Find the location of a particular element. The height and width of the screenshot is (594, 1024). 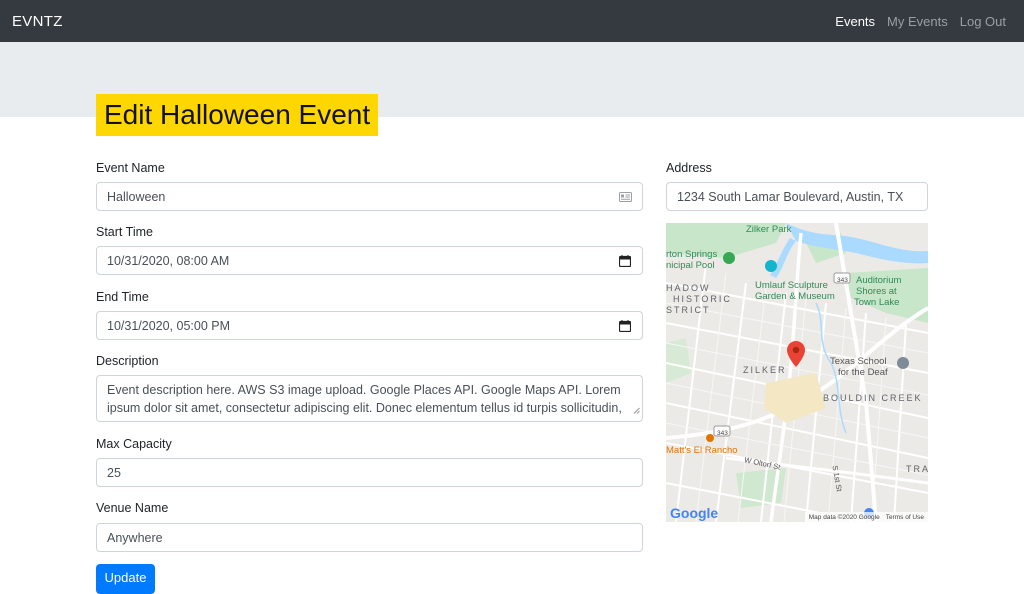

page-title: Edit Halloween Event is located at coordinates (237, 114).